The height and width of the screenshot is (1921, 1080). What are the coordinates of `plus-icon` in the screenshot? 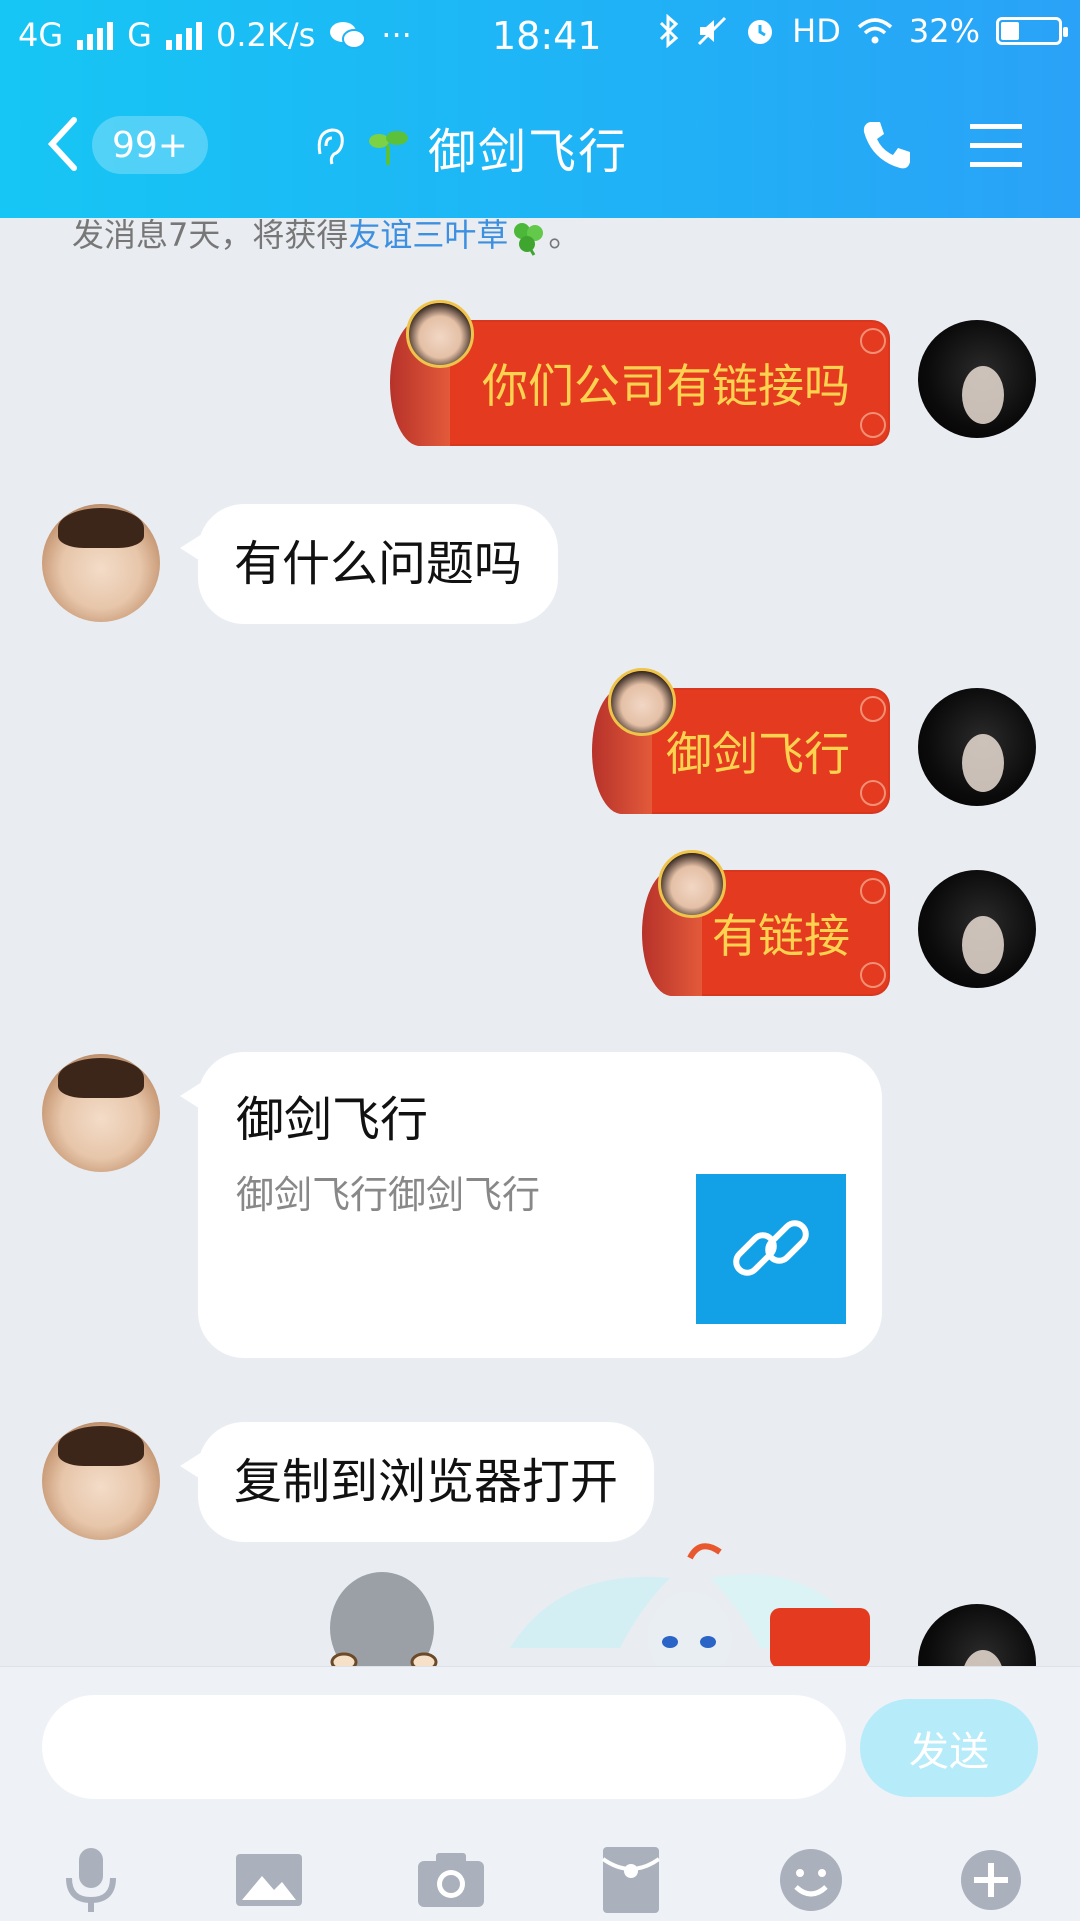 It's located at (991, 1880).